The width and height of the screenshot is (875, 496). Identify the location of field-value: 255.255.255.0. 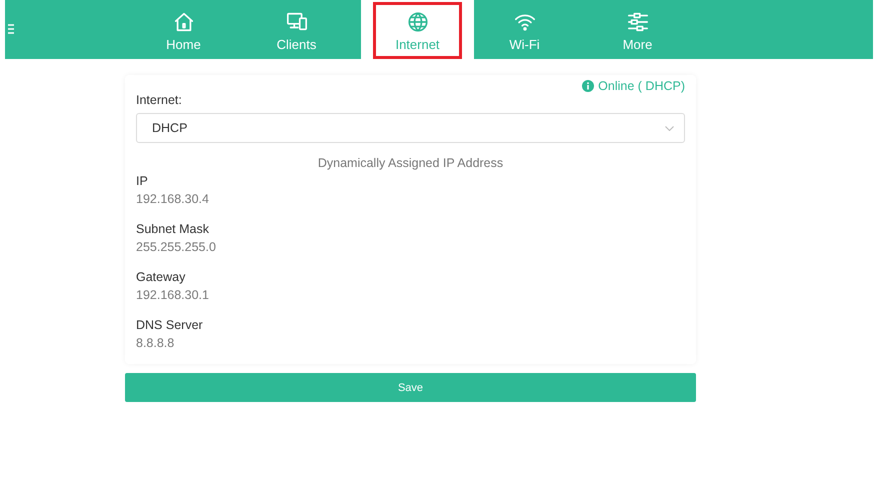
(176, 247).